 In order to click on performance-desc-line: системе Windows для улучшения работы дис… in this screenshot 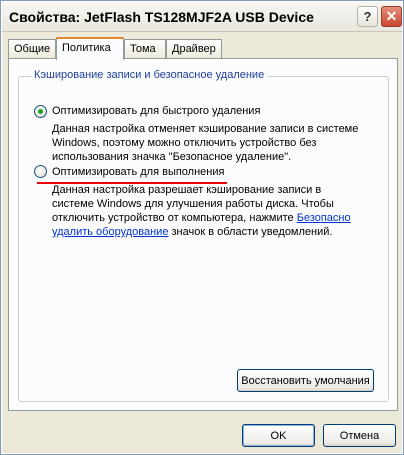, I will do `click(193, 204)`.